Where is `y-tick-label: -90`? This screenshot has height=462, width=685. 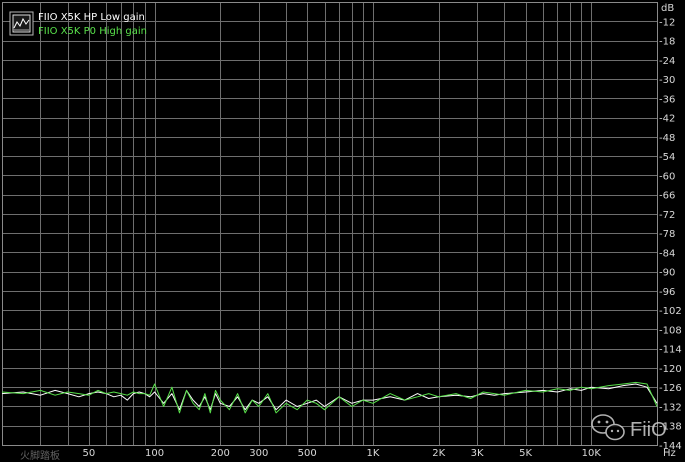
y-tick-label: -90 is located at coordinates (667, 273).